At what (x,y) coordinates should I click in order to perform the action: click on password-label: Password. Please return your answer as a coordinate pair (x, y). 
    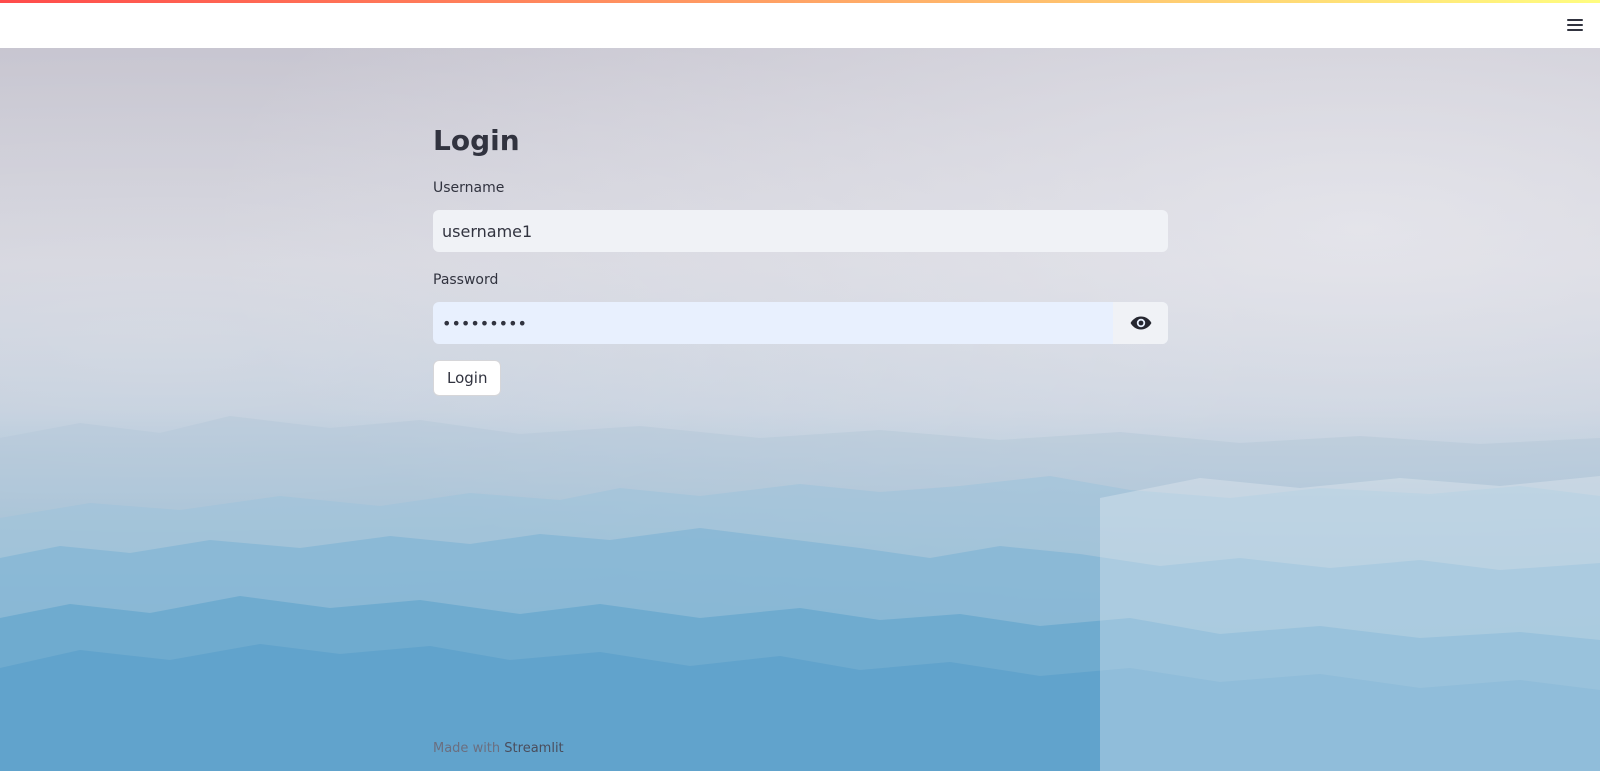
    Looking at the image, I should click on (466, 280).